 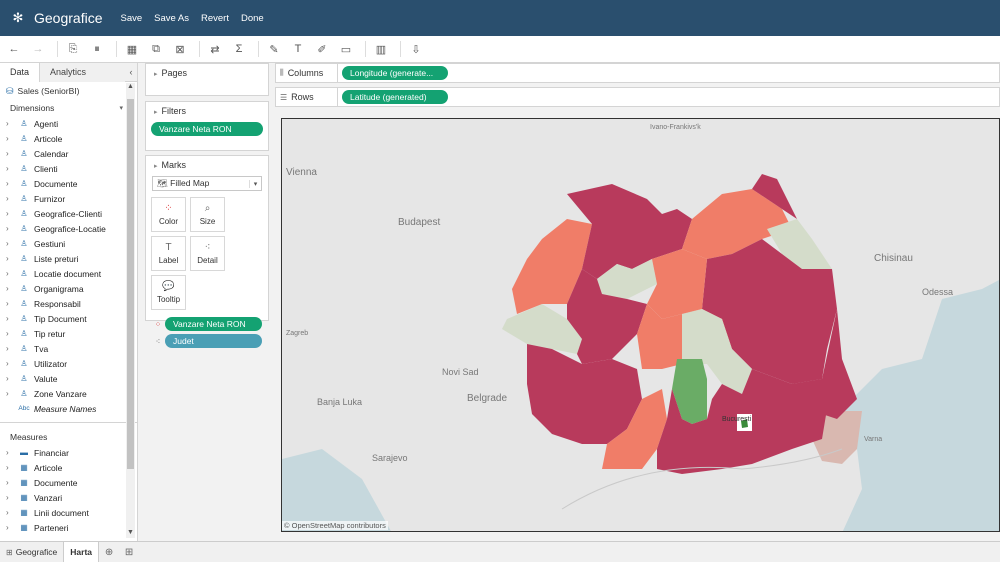 I want to click on rows-shelf: ☰ Rows Latitude (generated), so click(x=637, y=97).